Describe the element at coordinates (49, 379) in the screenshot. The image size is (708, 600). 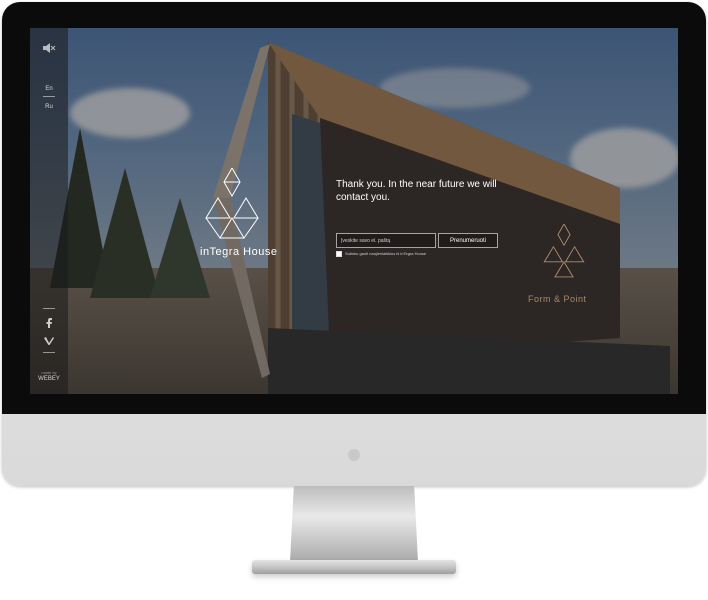
I see `credit-link-webey: WEBEY` at that location.